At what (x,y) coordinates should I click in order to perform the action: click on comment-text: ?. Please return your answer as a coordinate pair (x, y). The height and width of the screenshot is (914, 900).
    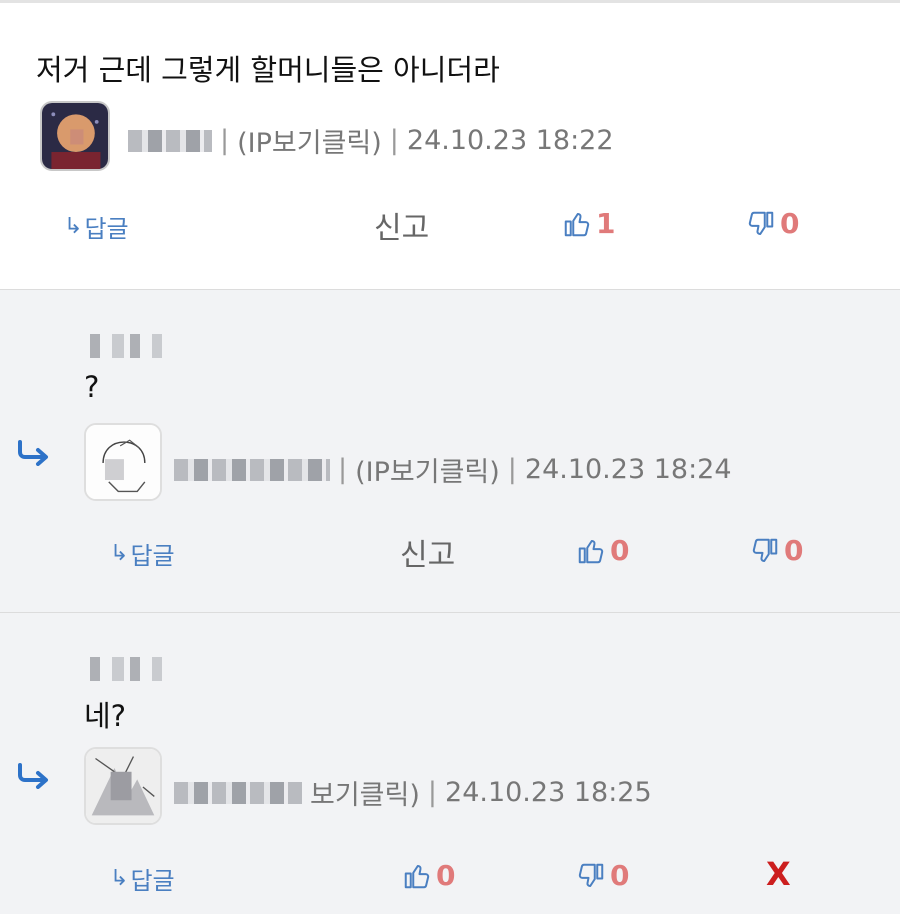
    Looking at the image, I should click on (92, 387).